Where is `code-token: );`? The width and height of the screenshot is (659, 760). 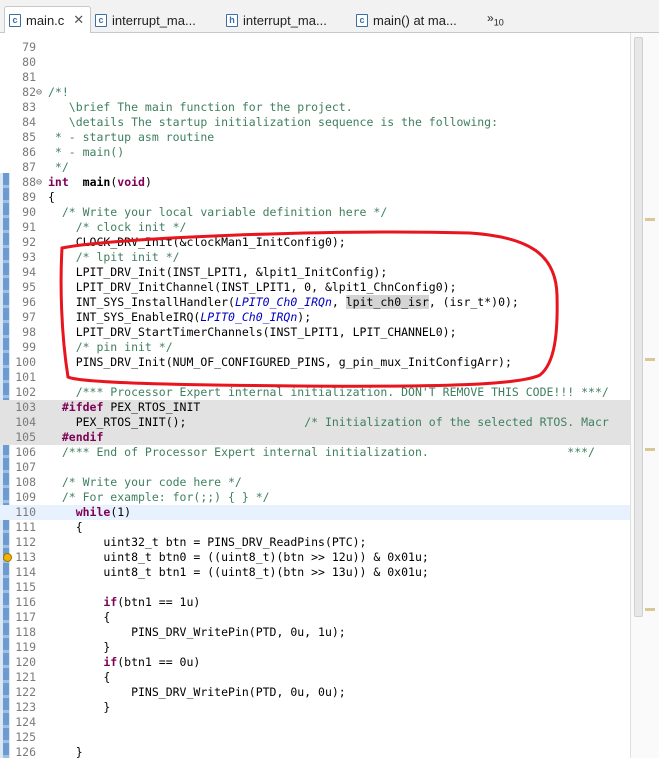 code-token: ); is located at coordinates (304, 317).